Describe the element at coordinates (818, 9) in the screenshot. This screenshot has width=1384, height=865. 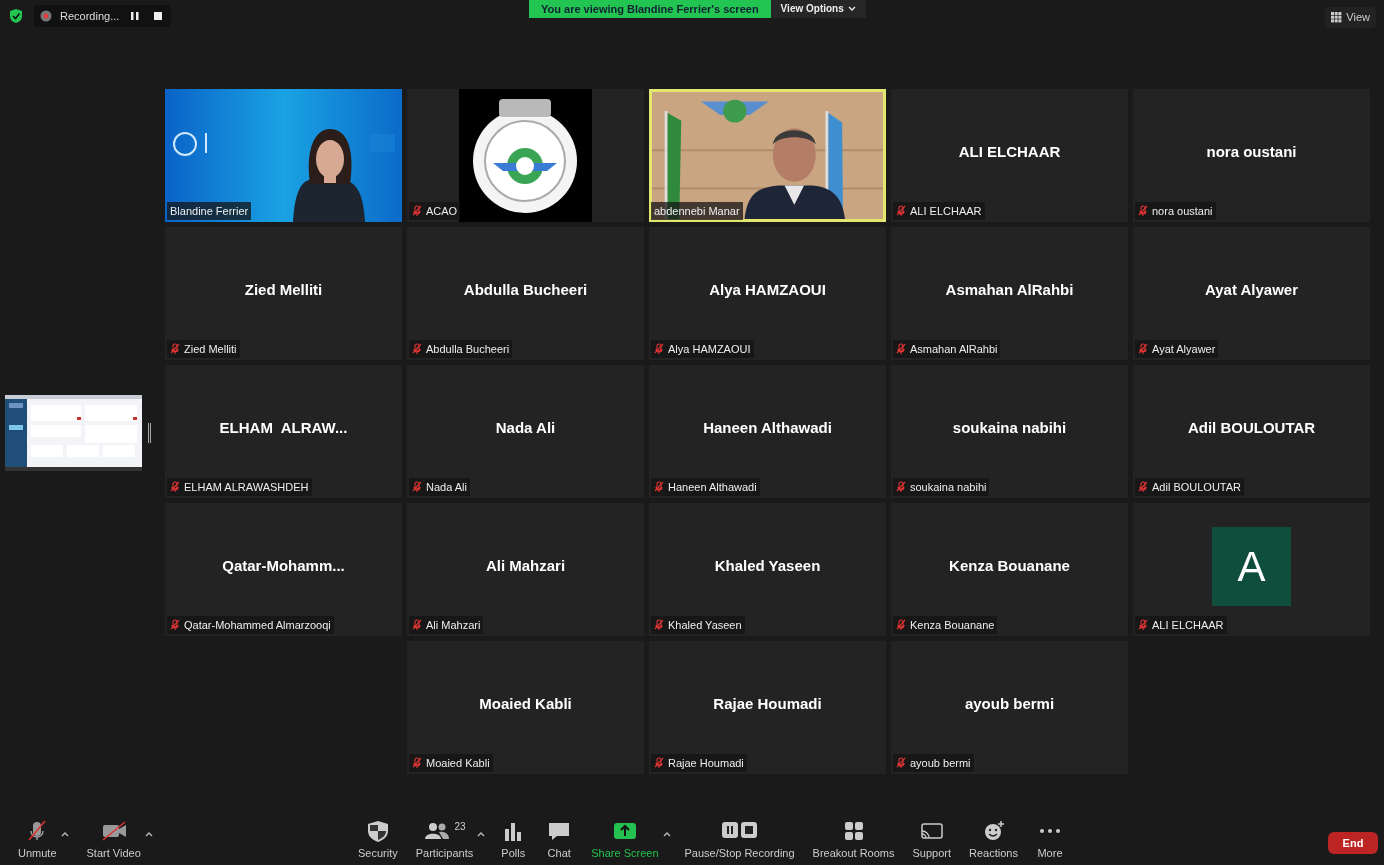
I see `view-options-button: View Options` at that location.